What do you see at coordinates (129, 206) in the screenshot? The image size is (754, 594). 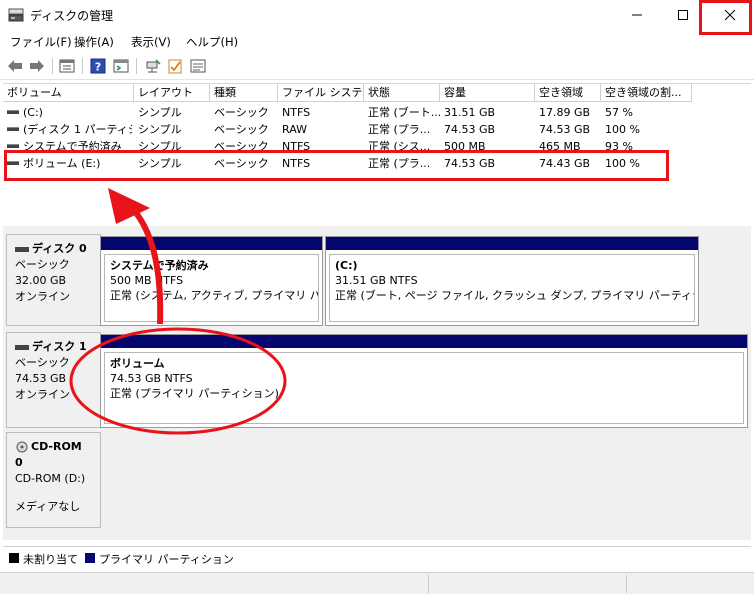 I see `annotation-arrow-head` at bounding box center [129, 206].